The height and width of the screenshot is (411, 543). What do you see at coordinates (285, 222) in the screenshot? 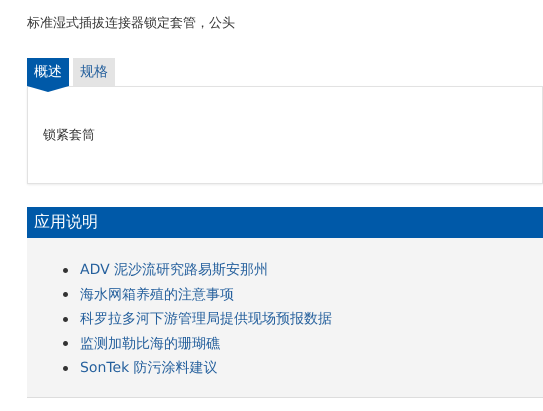
I see `section-header: 应用说明` at bounding box center [285, 222].